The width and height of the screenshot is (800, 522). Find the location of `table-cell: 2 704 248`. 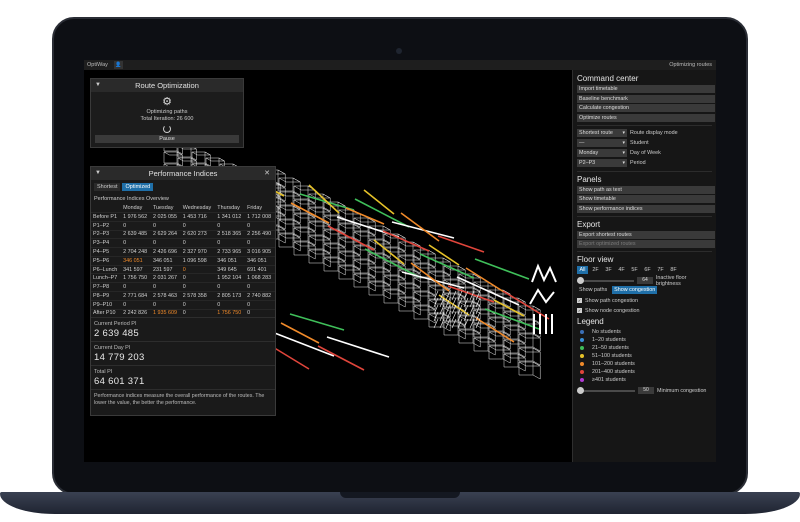

table-cell: 2 704 248 is located at coordinates (135, 252).